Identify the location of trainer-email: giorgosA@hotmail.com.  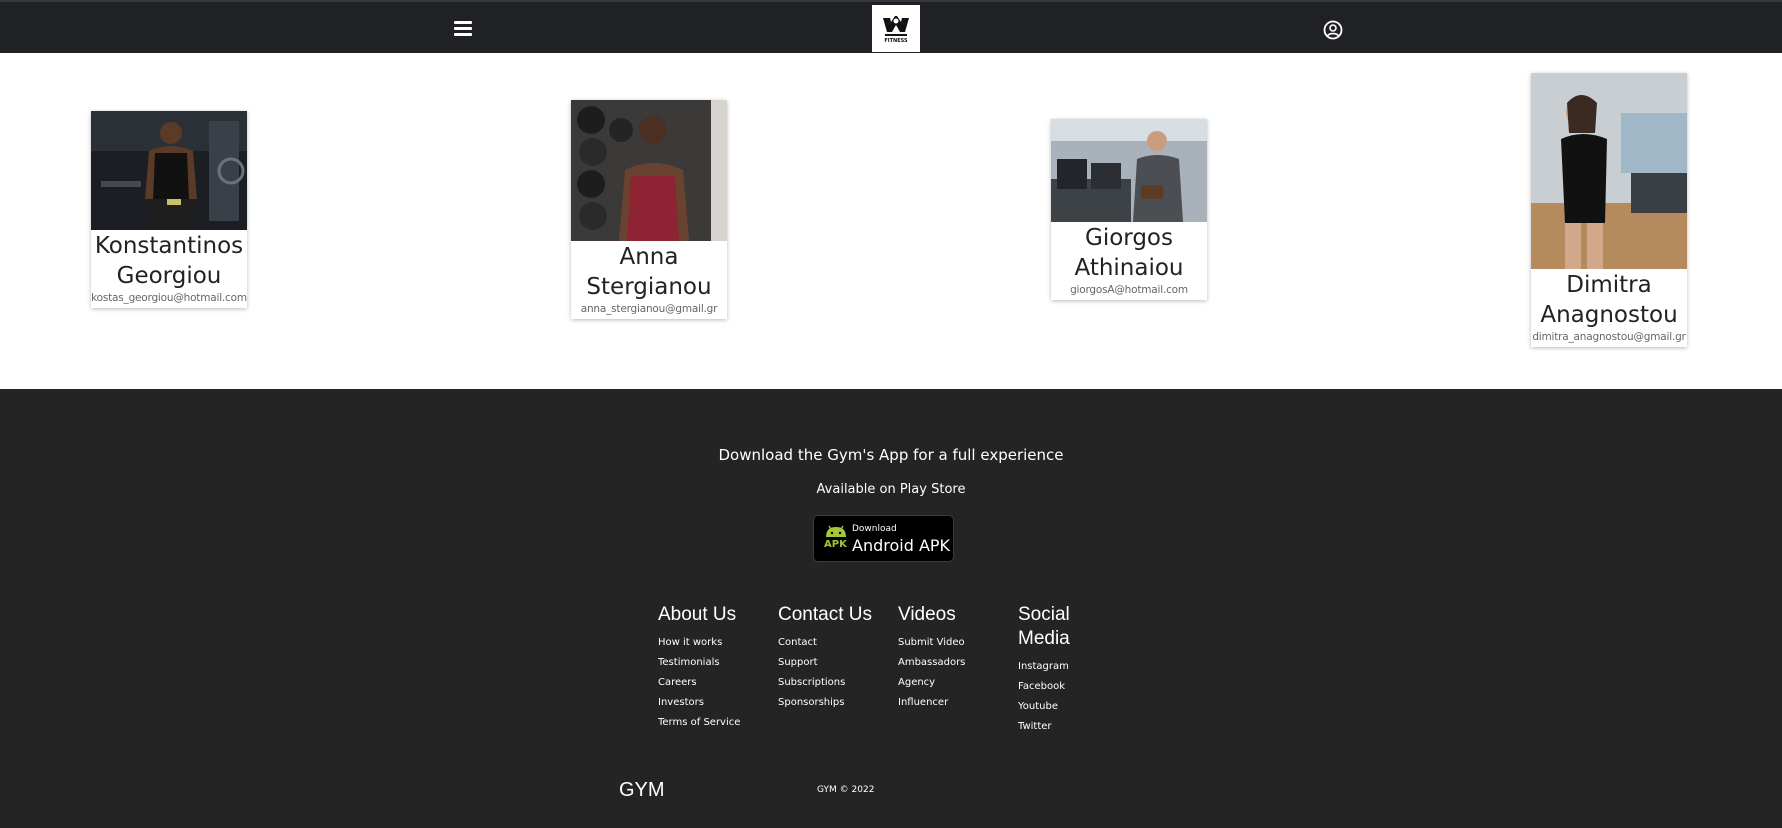
(1129, 291).